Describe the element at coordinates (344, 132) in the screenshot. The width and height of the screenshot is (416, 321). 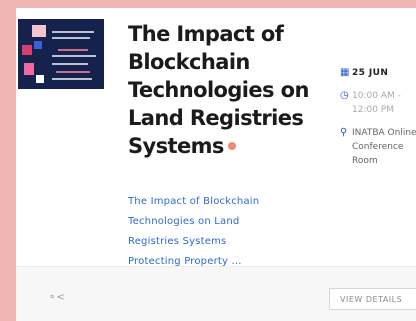
I see `location-pin-icon: ⚲` at that location.